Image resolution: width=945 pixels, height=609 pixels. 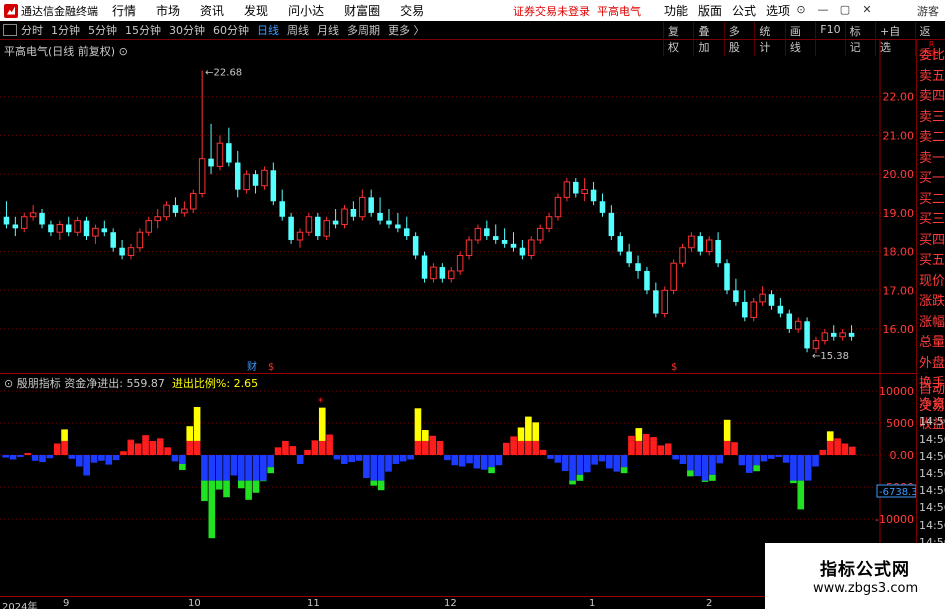 I want to click on side-panel-field: 现价, so click(x=932, y=282).